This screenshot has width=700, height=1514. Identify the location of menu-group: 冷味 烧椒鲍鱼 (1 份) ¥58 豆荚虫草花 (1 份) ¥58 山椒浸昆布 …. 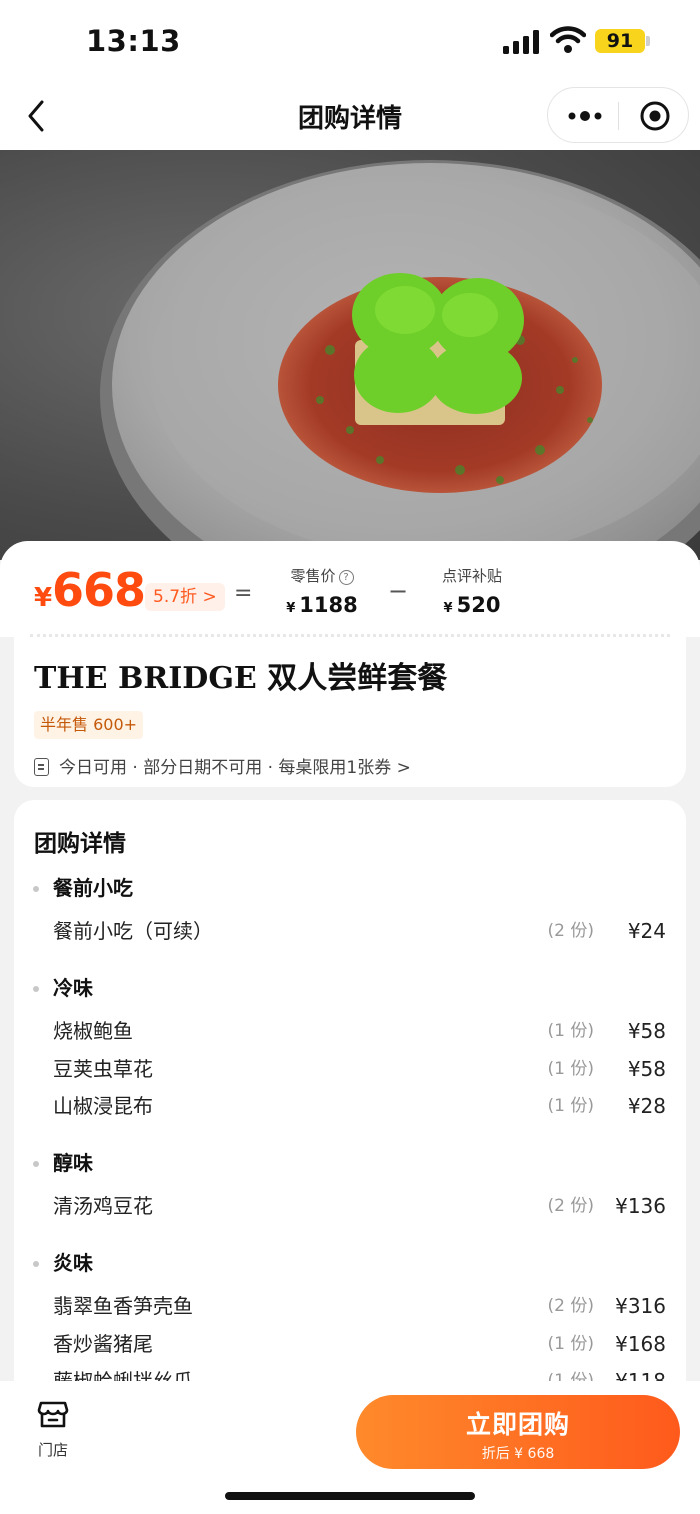
(350, 1047).